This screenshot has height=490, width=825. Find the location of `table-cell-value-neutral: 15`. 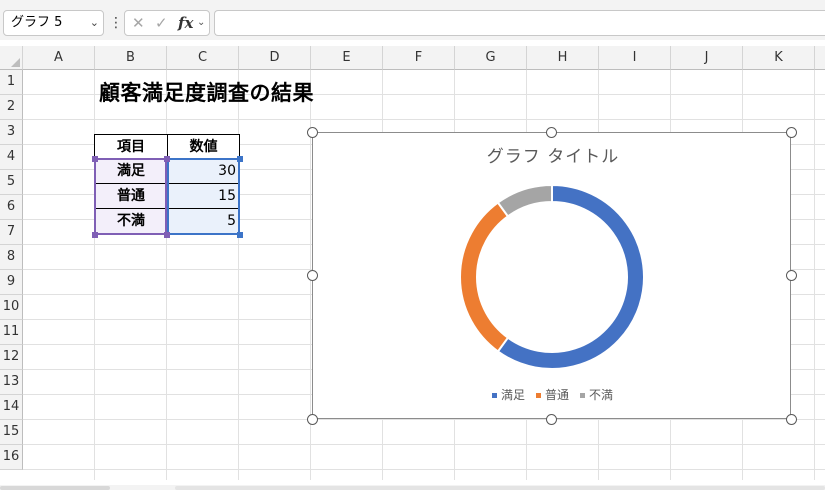

table-cell-value-neutral: 15 is located at coordinates (203, 196).